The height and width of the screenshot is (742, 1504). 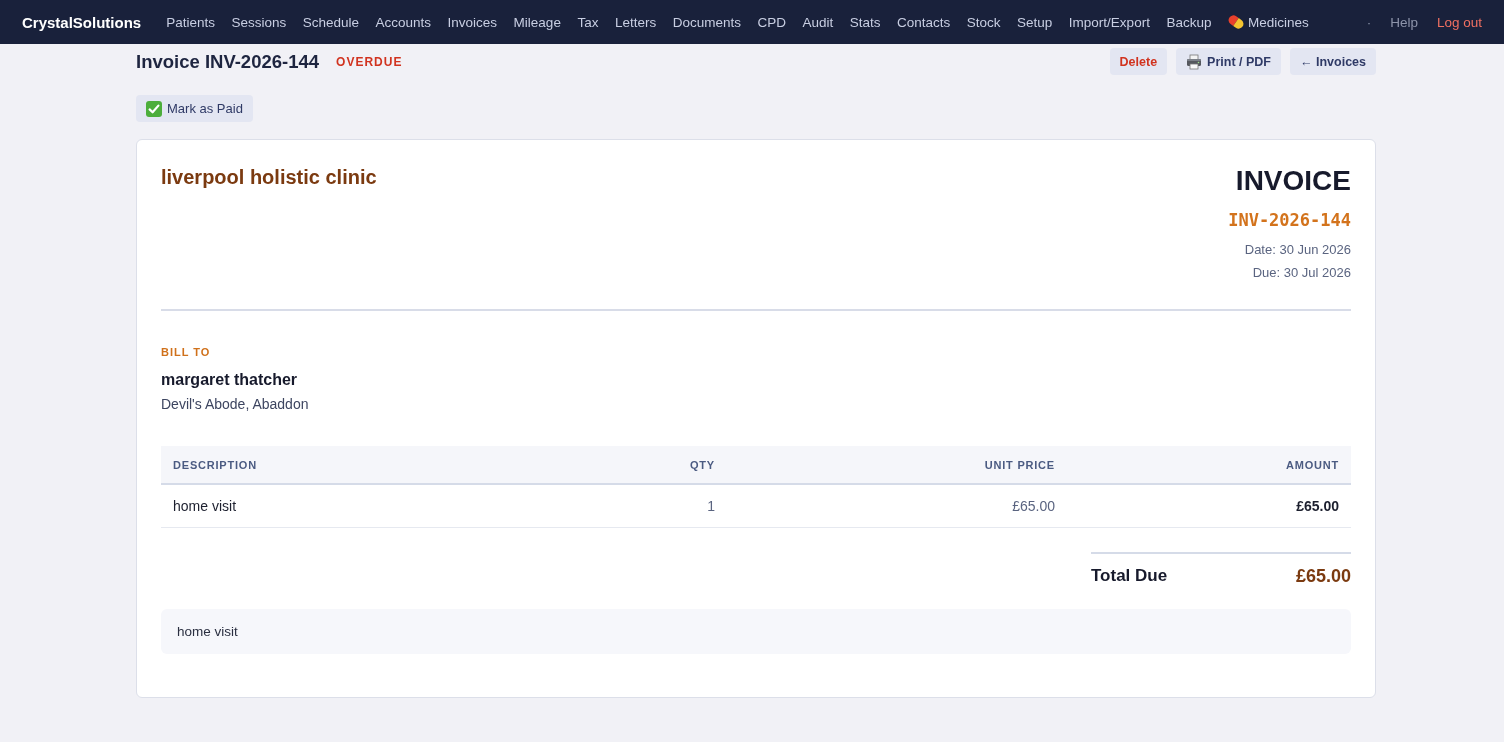 I want to click on brand-logo-text: CrystalSolutions, so click(x=82, y=22).